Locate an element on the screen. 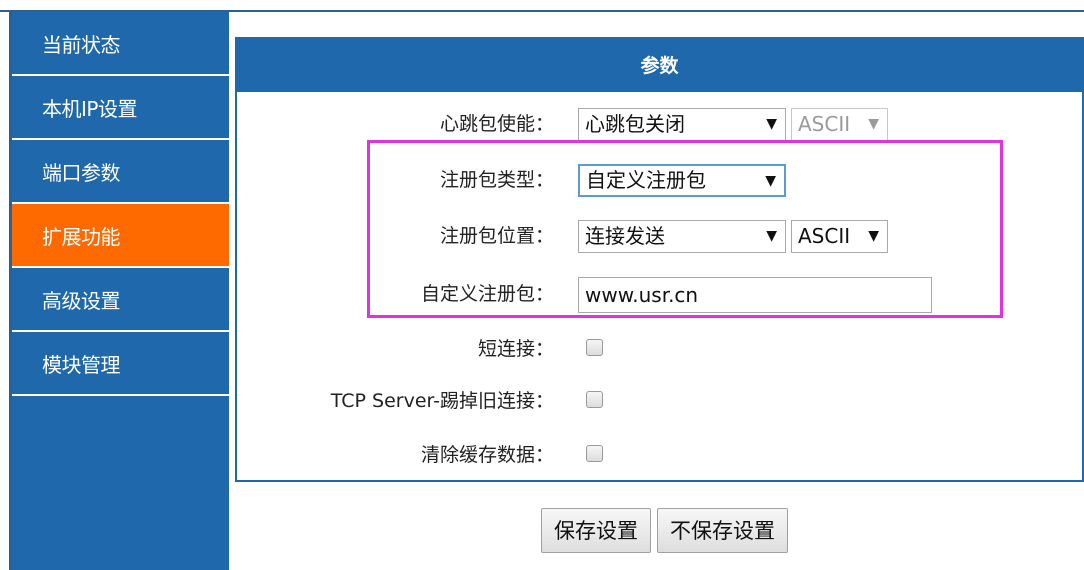 The height and width of the screenshot is (570, 1084). sidebar-item-advanced-settings: 高级设置 is located at coordinates (120, 300).